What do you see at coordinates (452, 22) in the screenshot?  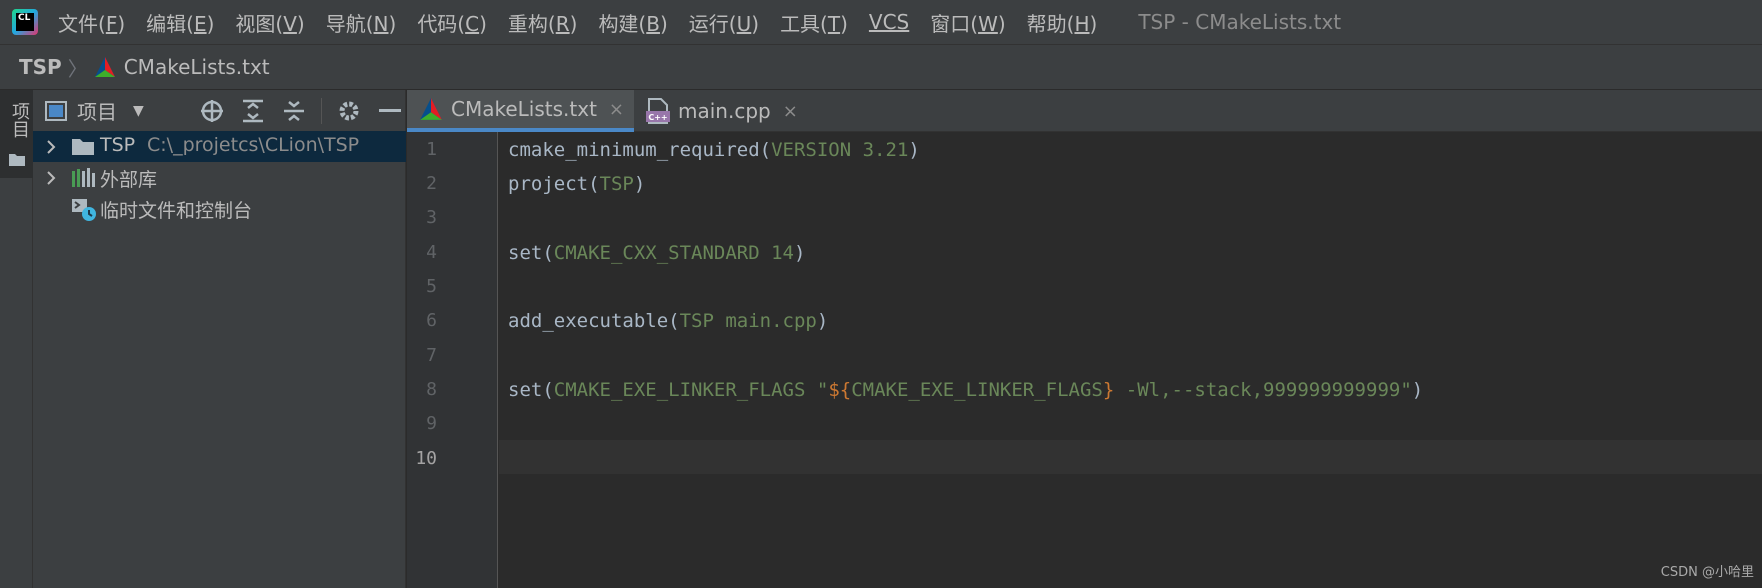 I see `menu-item: 代码(C)` at bounding box center [452, 22].